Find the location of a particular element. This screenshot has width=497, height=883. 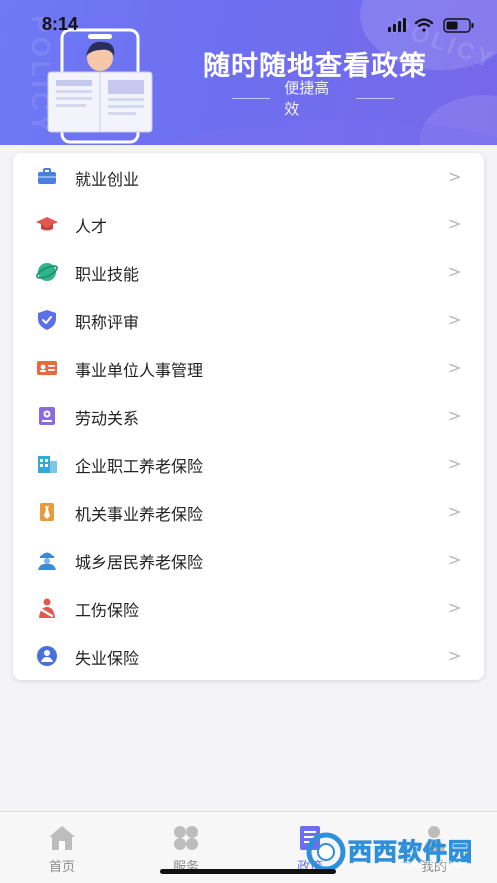

worker-icon is located at coordinates (47, 561).